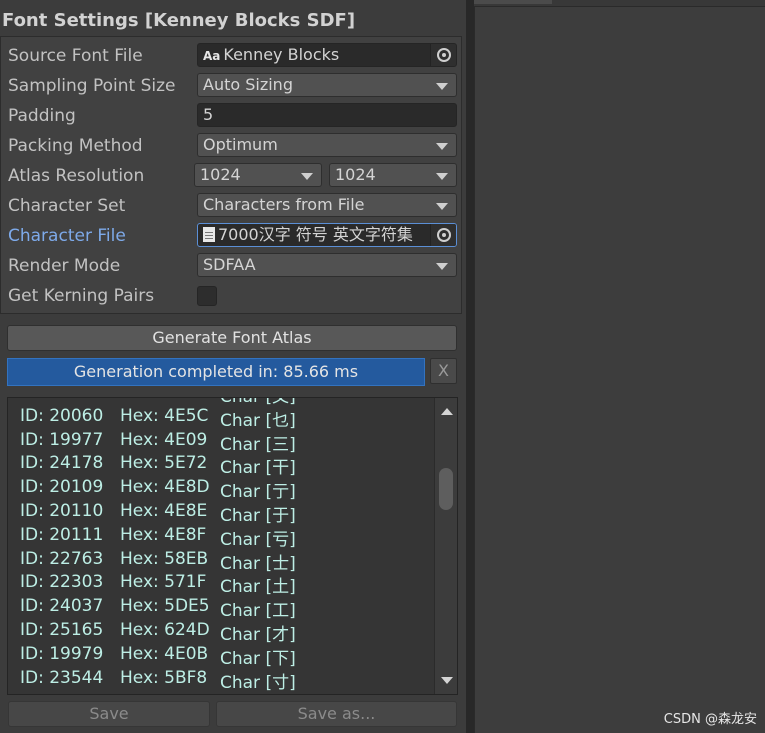 This screenshot has width=765, height=733. What do you see at coordinates (165, 629) in the screenshot?
I see `char-hex: Hex: 624D` at bounding box center [165, 629].